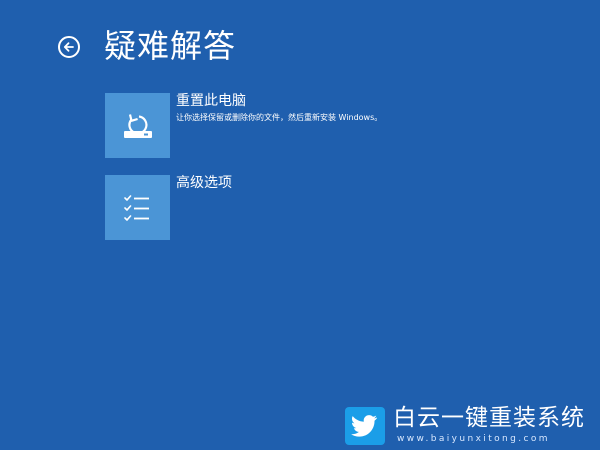 This screenshot has height=450, width=600. What do you see at coordinates (255, 208) in the screenshot?
I see `option-advanced-options: 高级选项` at bounding box center [255, 208].